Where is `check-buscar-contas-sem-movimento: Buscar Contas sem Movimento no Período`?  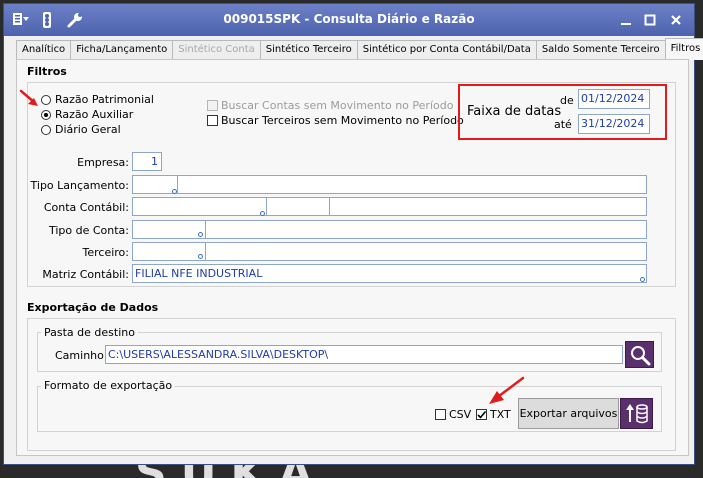 check-buscar-contas-sem-movimento: Buscar Contas sem Movimento no Período is located at coordinates (330, 105).